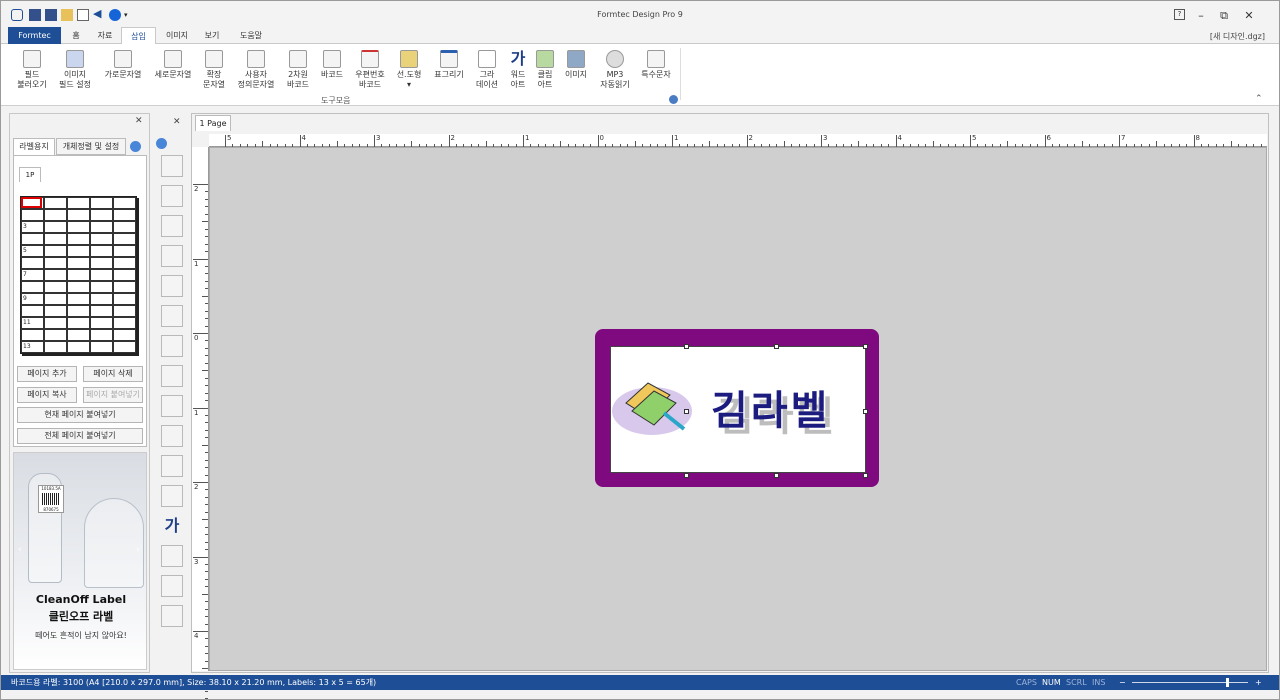 The height and width of the screenshot is (700, 1280). Describe the element at coordinates (1179, 14) in the screenshot. I see `help-icon: ?` at that location.